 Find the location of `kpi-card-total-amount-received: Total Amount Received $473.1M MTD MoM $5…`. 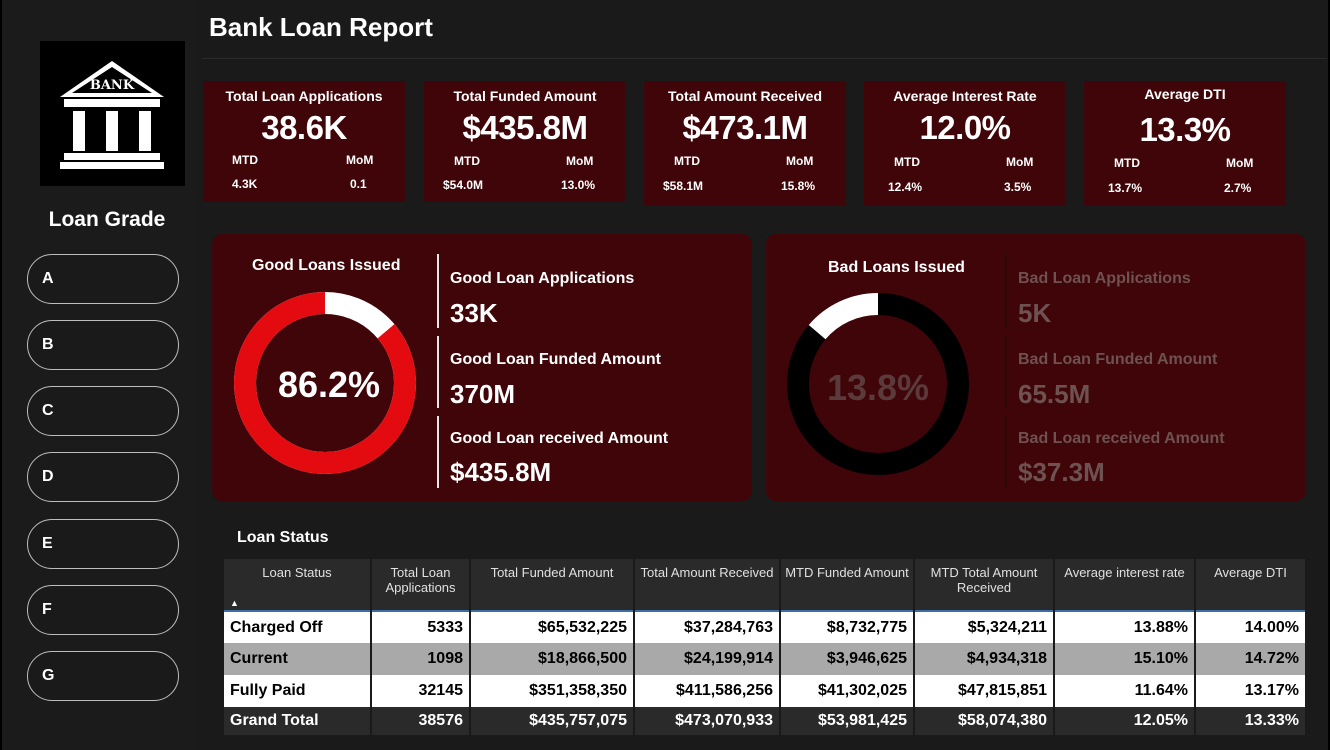

kpi-card-total-amount-received: Total Amount Received $473.1M MTD MoM $5… is located at coordinates (745, 143).